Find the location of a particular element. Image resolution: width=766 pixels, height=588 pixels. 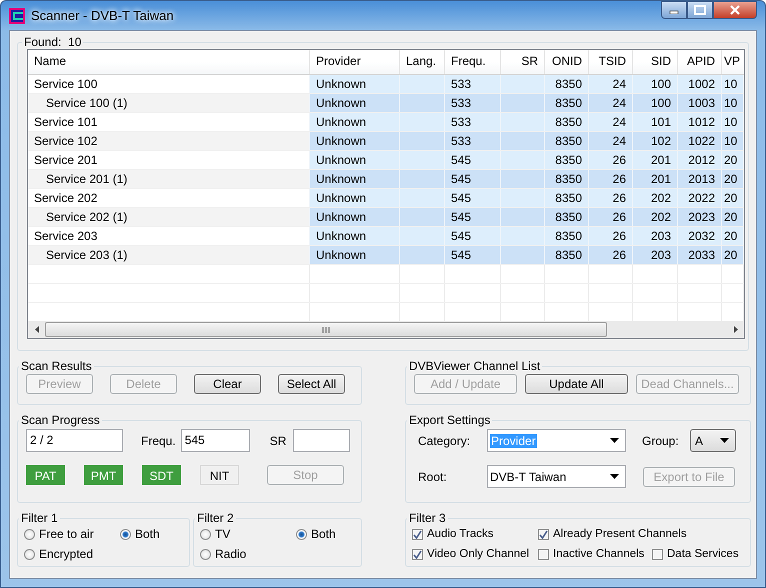

column-header: Provider is located at coordinates (355, 62).